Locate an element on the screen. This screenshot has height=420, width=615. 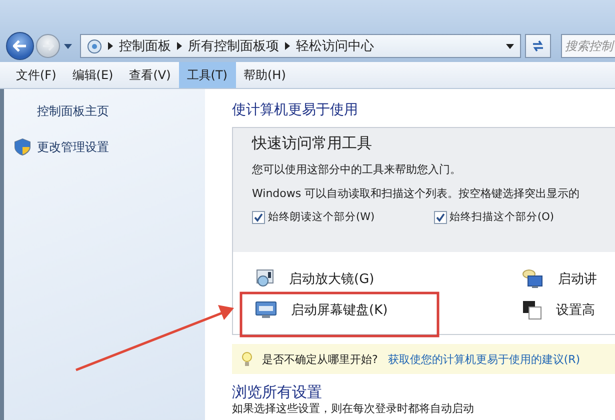
tool-link: 启动讲 is located at coordinates (568, 279).